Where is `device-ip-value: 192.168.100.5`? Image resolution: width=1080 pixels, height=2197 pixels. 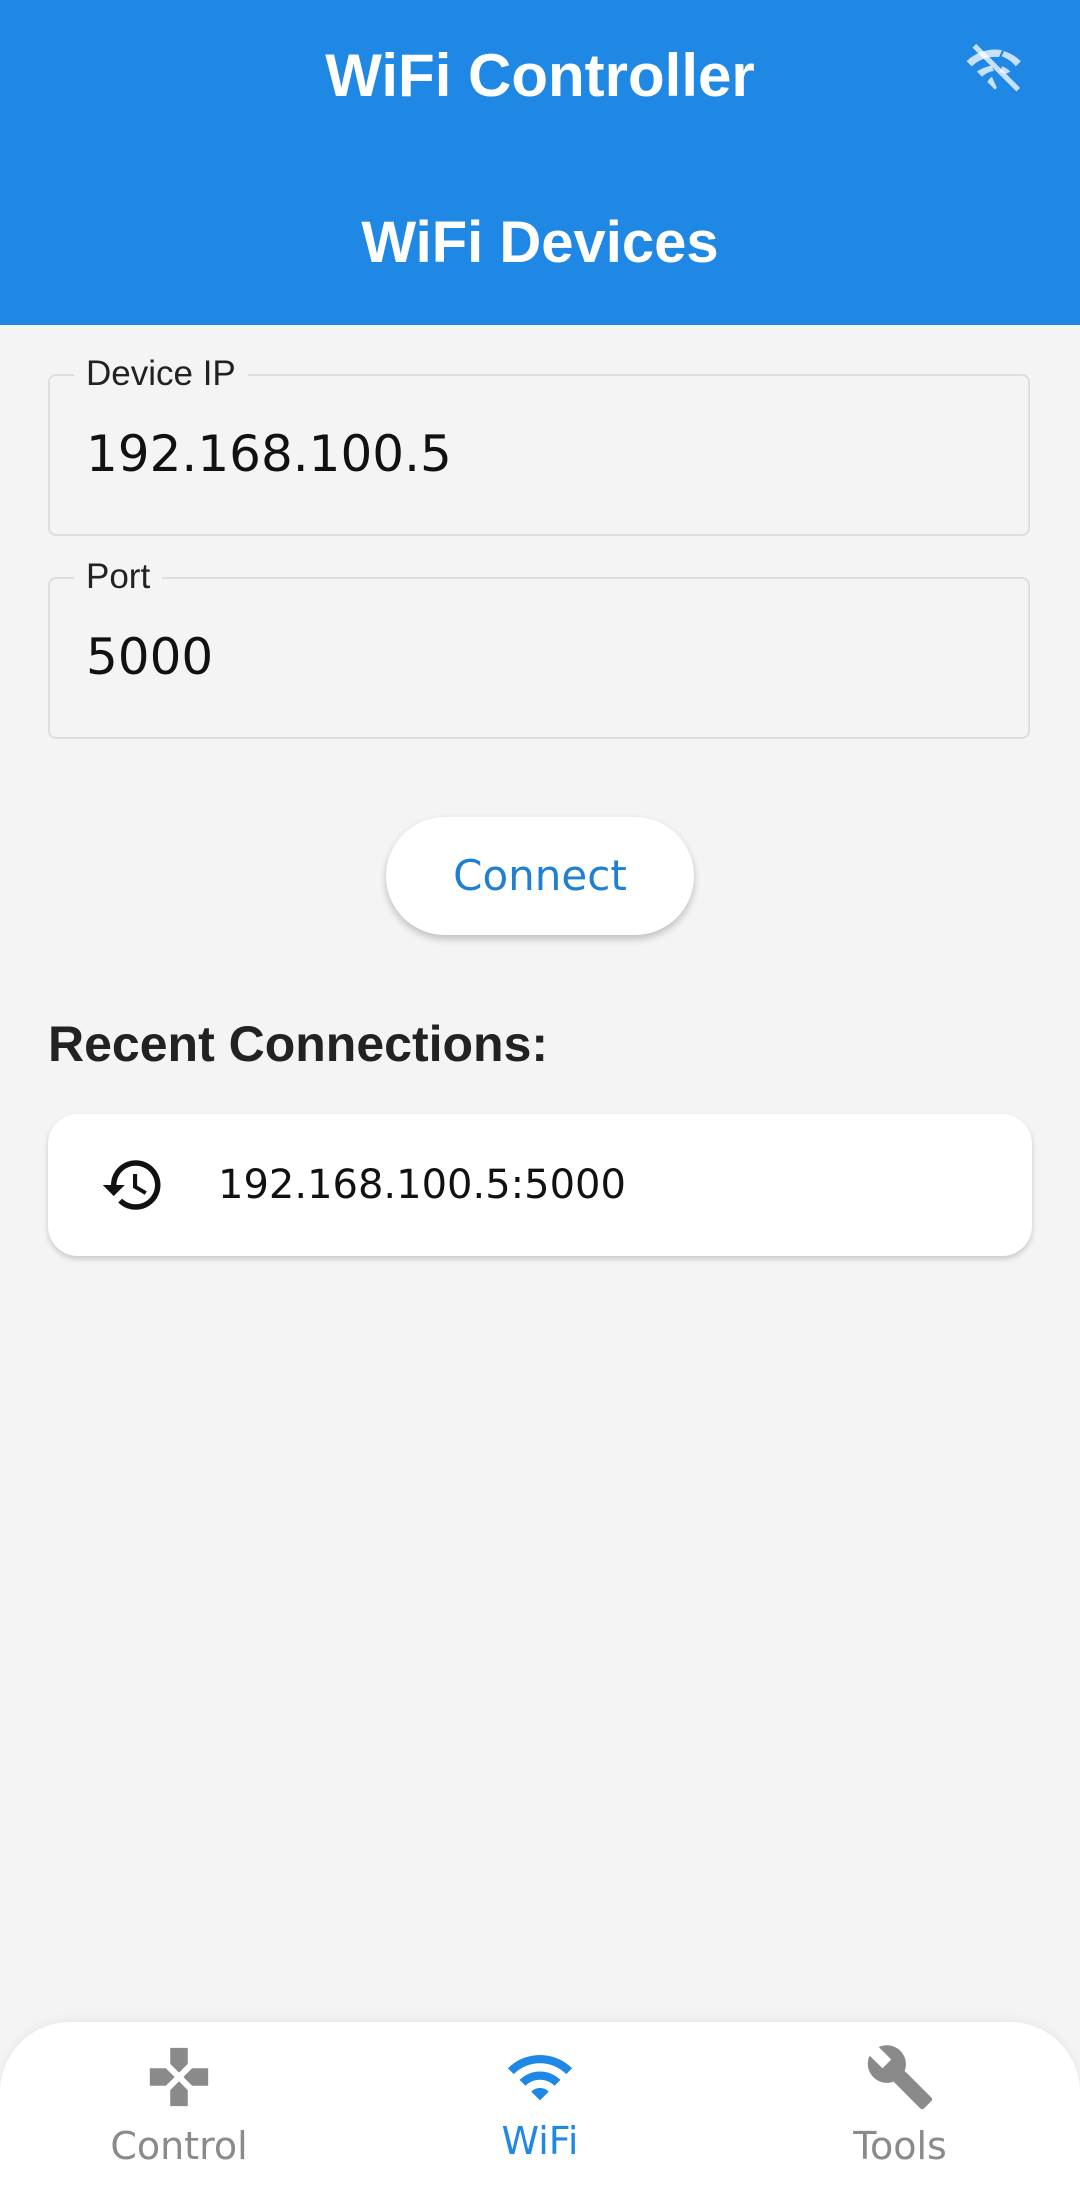
device-ip-value: 192.168.100.5 is located at coordinates (269, 454).